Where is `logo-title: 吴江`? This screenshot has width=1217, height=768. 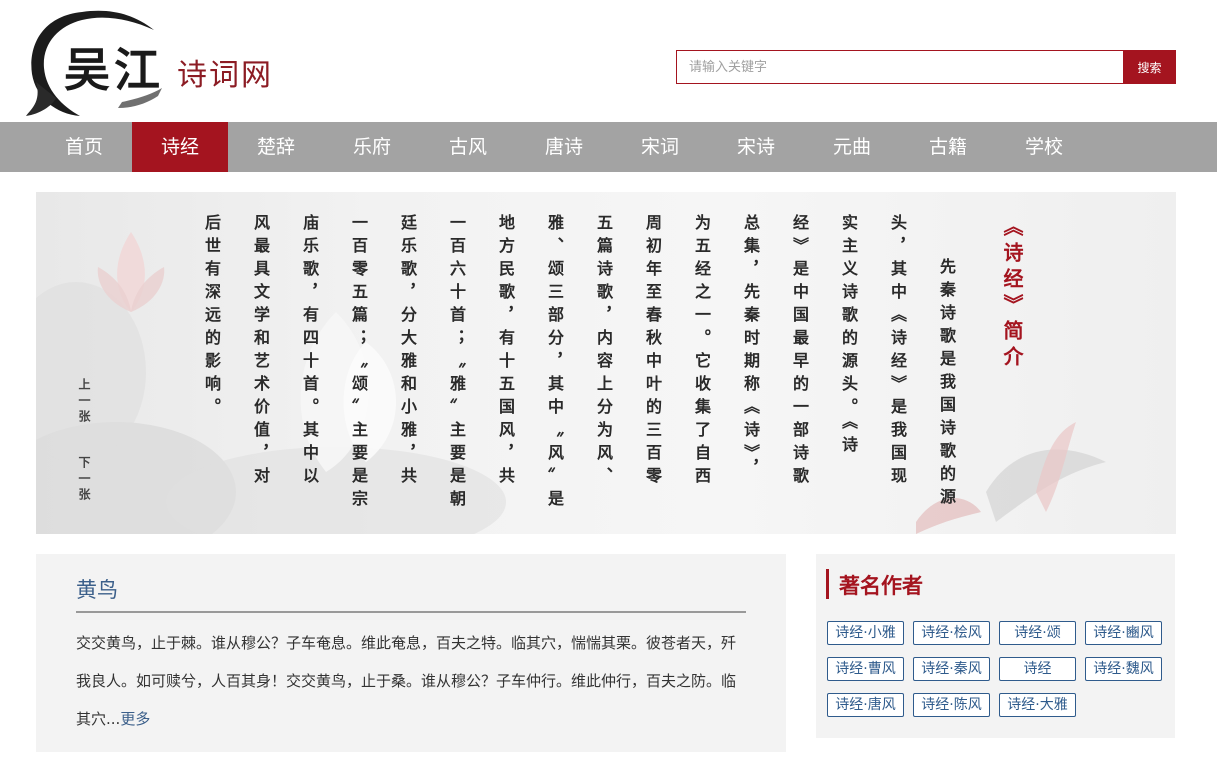
logo-title: 吴江 is located at coordinates (114, 70).